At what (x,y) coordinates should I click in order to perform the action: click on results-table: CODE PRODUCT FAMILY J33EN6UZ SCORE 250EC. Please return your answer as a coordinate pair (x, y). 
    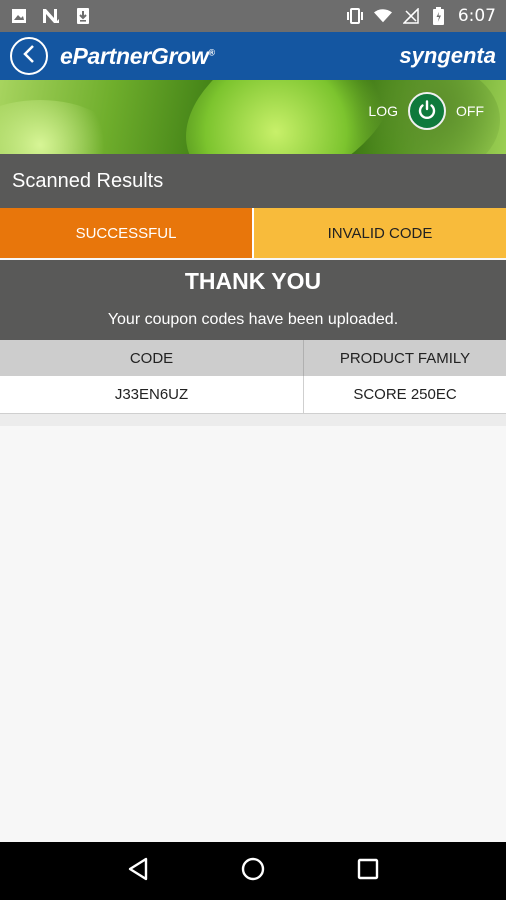
    Looking at the image, I should click on (253, 377).